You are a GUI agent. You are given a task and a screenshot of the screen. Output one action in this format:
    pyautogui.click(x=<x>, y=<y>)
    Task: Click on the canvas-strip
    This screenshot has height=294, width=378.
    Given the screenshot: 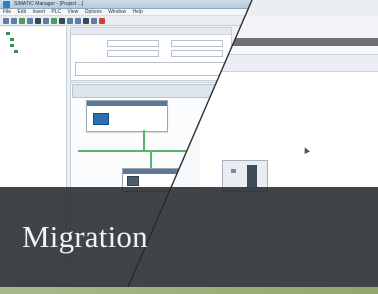 What is the action you would take?
    pyautogui.click(x=151, y=91)
    